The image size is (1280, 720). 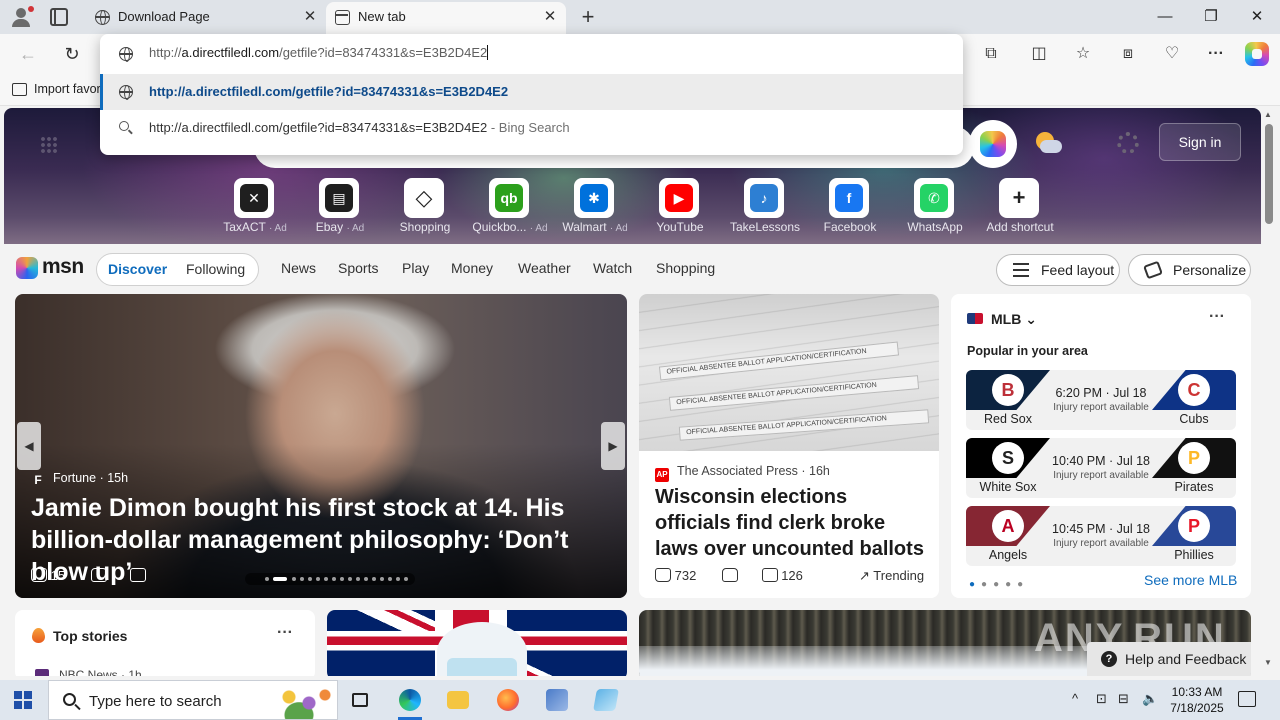 What do you see at coordinates (1269, 174) in the screenshot?
I see `scroll-thumb` at bounding box center [1269, 174].